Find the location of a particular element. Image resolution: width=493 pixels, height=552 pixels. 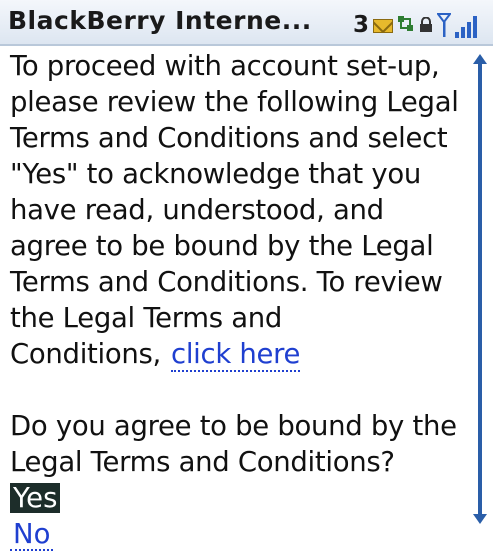

network-icon is located at coordinates (406, 24).